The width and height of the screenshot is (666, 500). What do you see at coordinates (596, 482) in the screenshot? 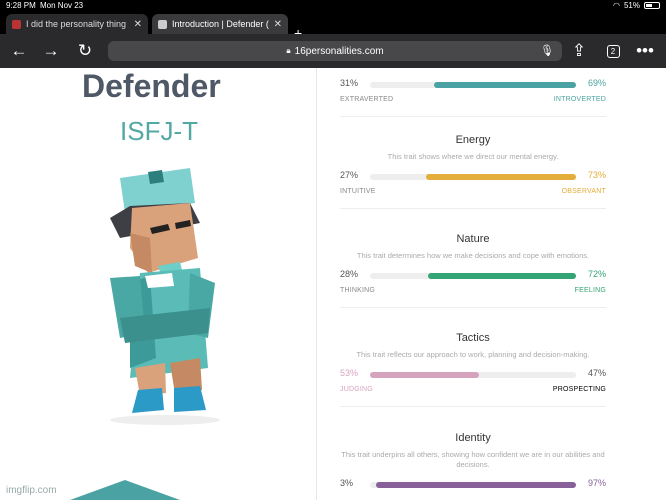
I see `trait-right-percent: 97%` at bounding box center [596, 482].